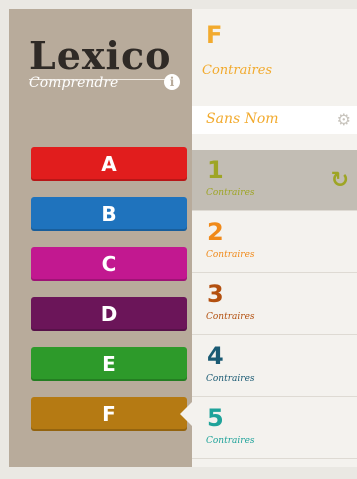  What do you see at coordinates (344, 119) in the screenshot?
I see `gear-icon: ⚙` at bounding box center [344, 119].